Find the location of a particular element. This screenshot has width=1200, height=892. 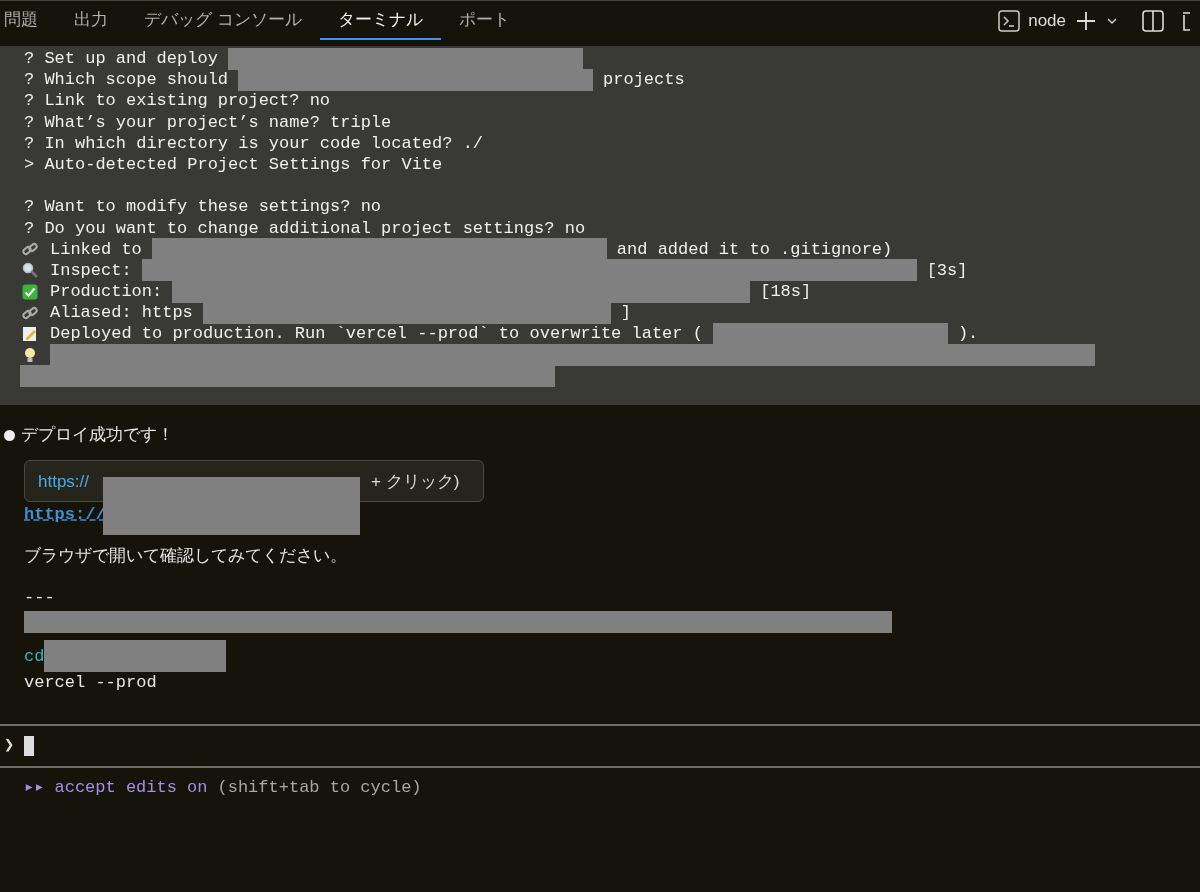

output-text: ). is located at coordinates (968, 334).